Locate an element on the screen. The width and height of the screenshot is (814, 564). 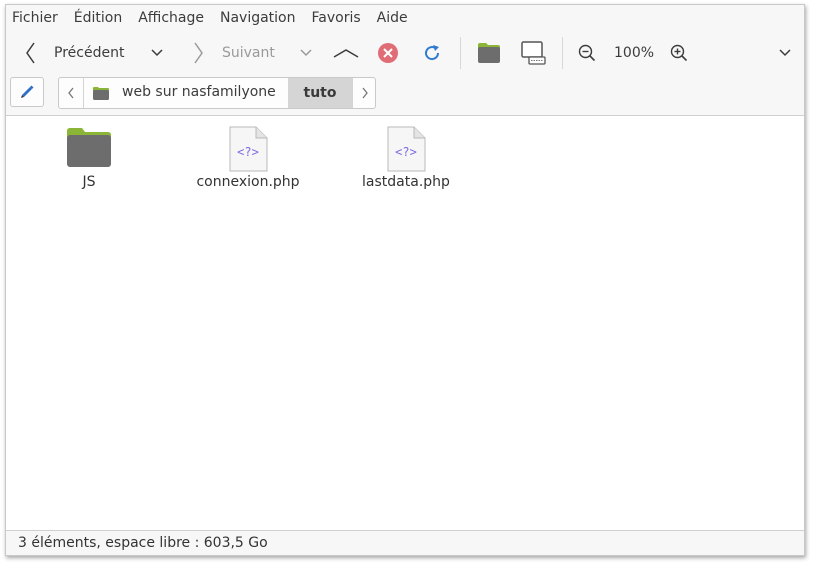
computer-button is located at coordinates (533, 53).